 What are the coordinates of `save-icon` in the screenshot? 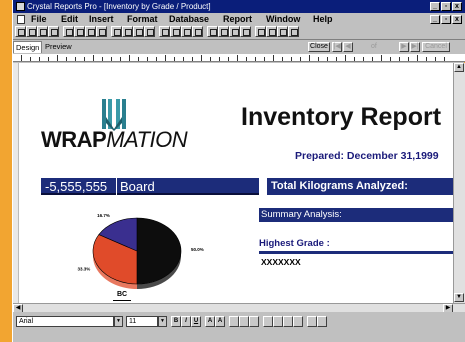 It's located at (42, 31).